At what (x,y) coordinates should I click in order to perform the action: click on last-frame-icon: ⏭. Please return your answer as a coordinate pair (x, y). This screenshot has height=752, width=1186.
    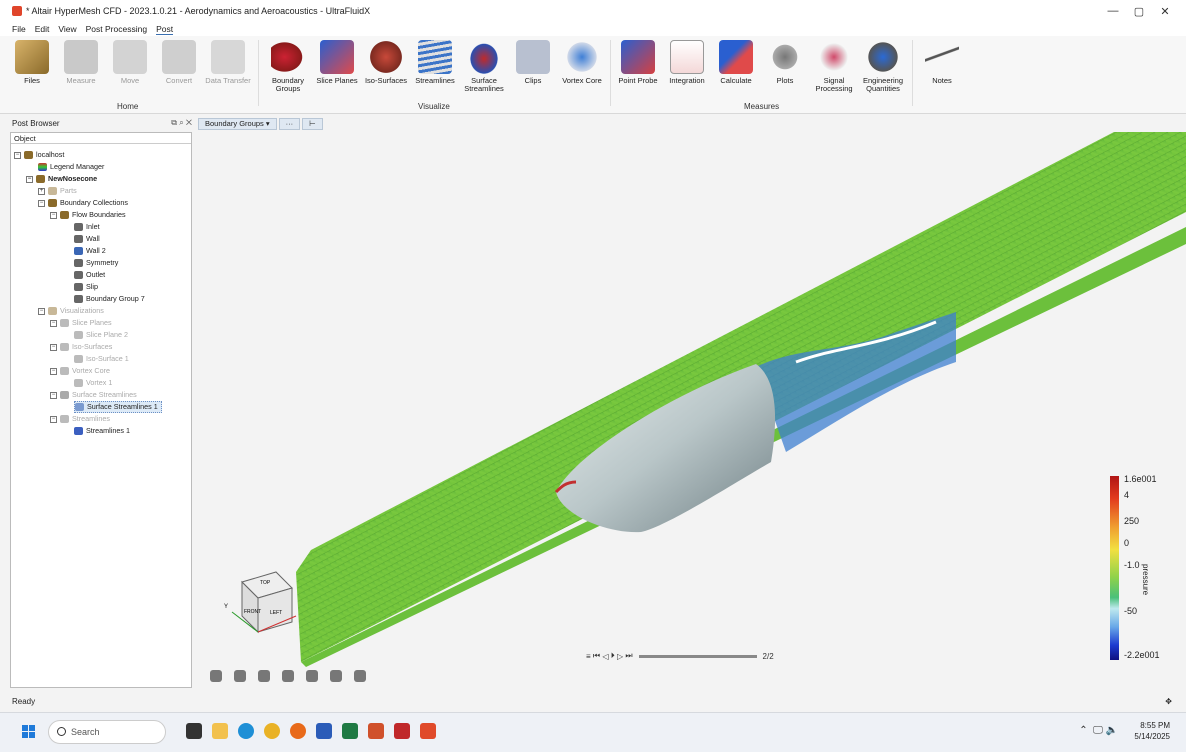
    Looking at the image, I should click on (627, 656).